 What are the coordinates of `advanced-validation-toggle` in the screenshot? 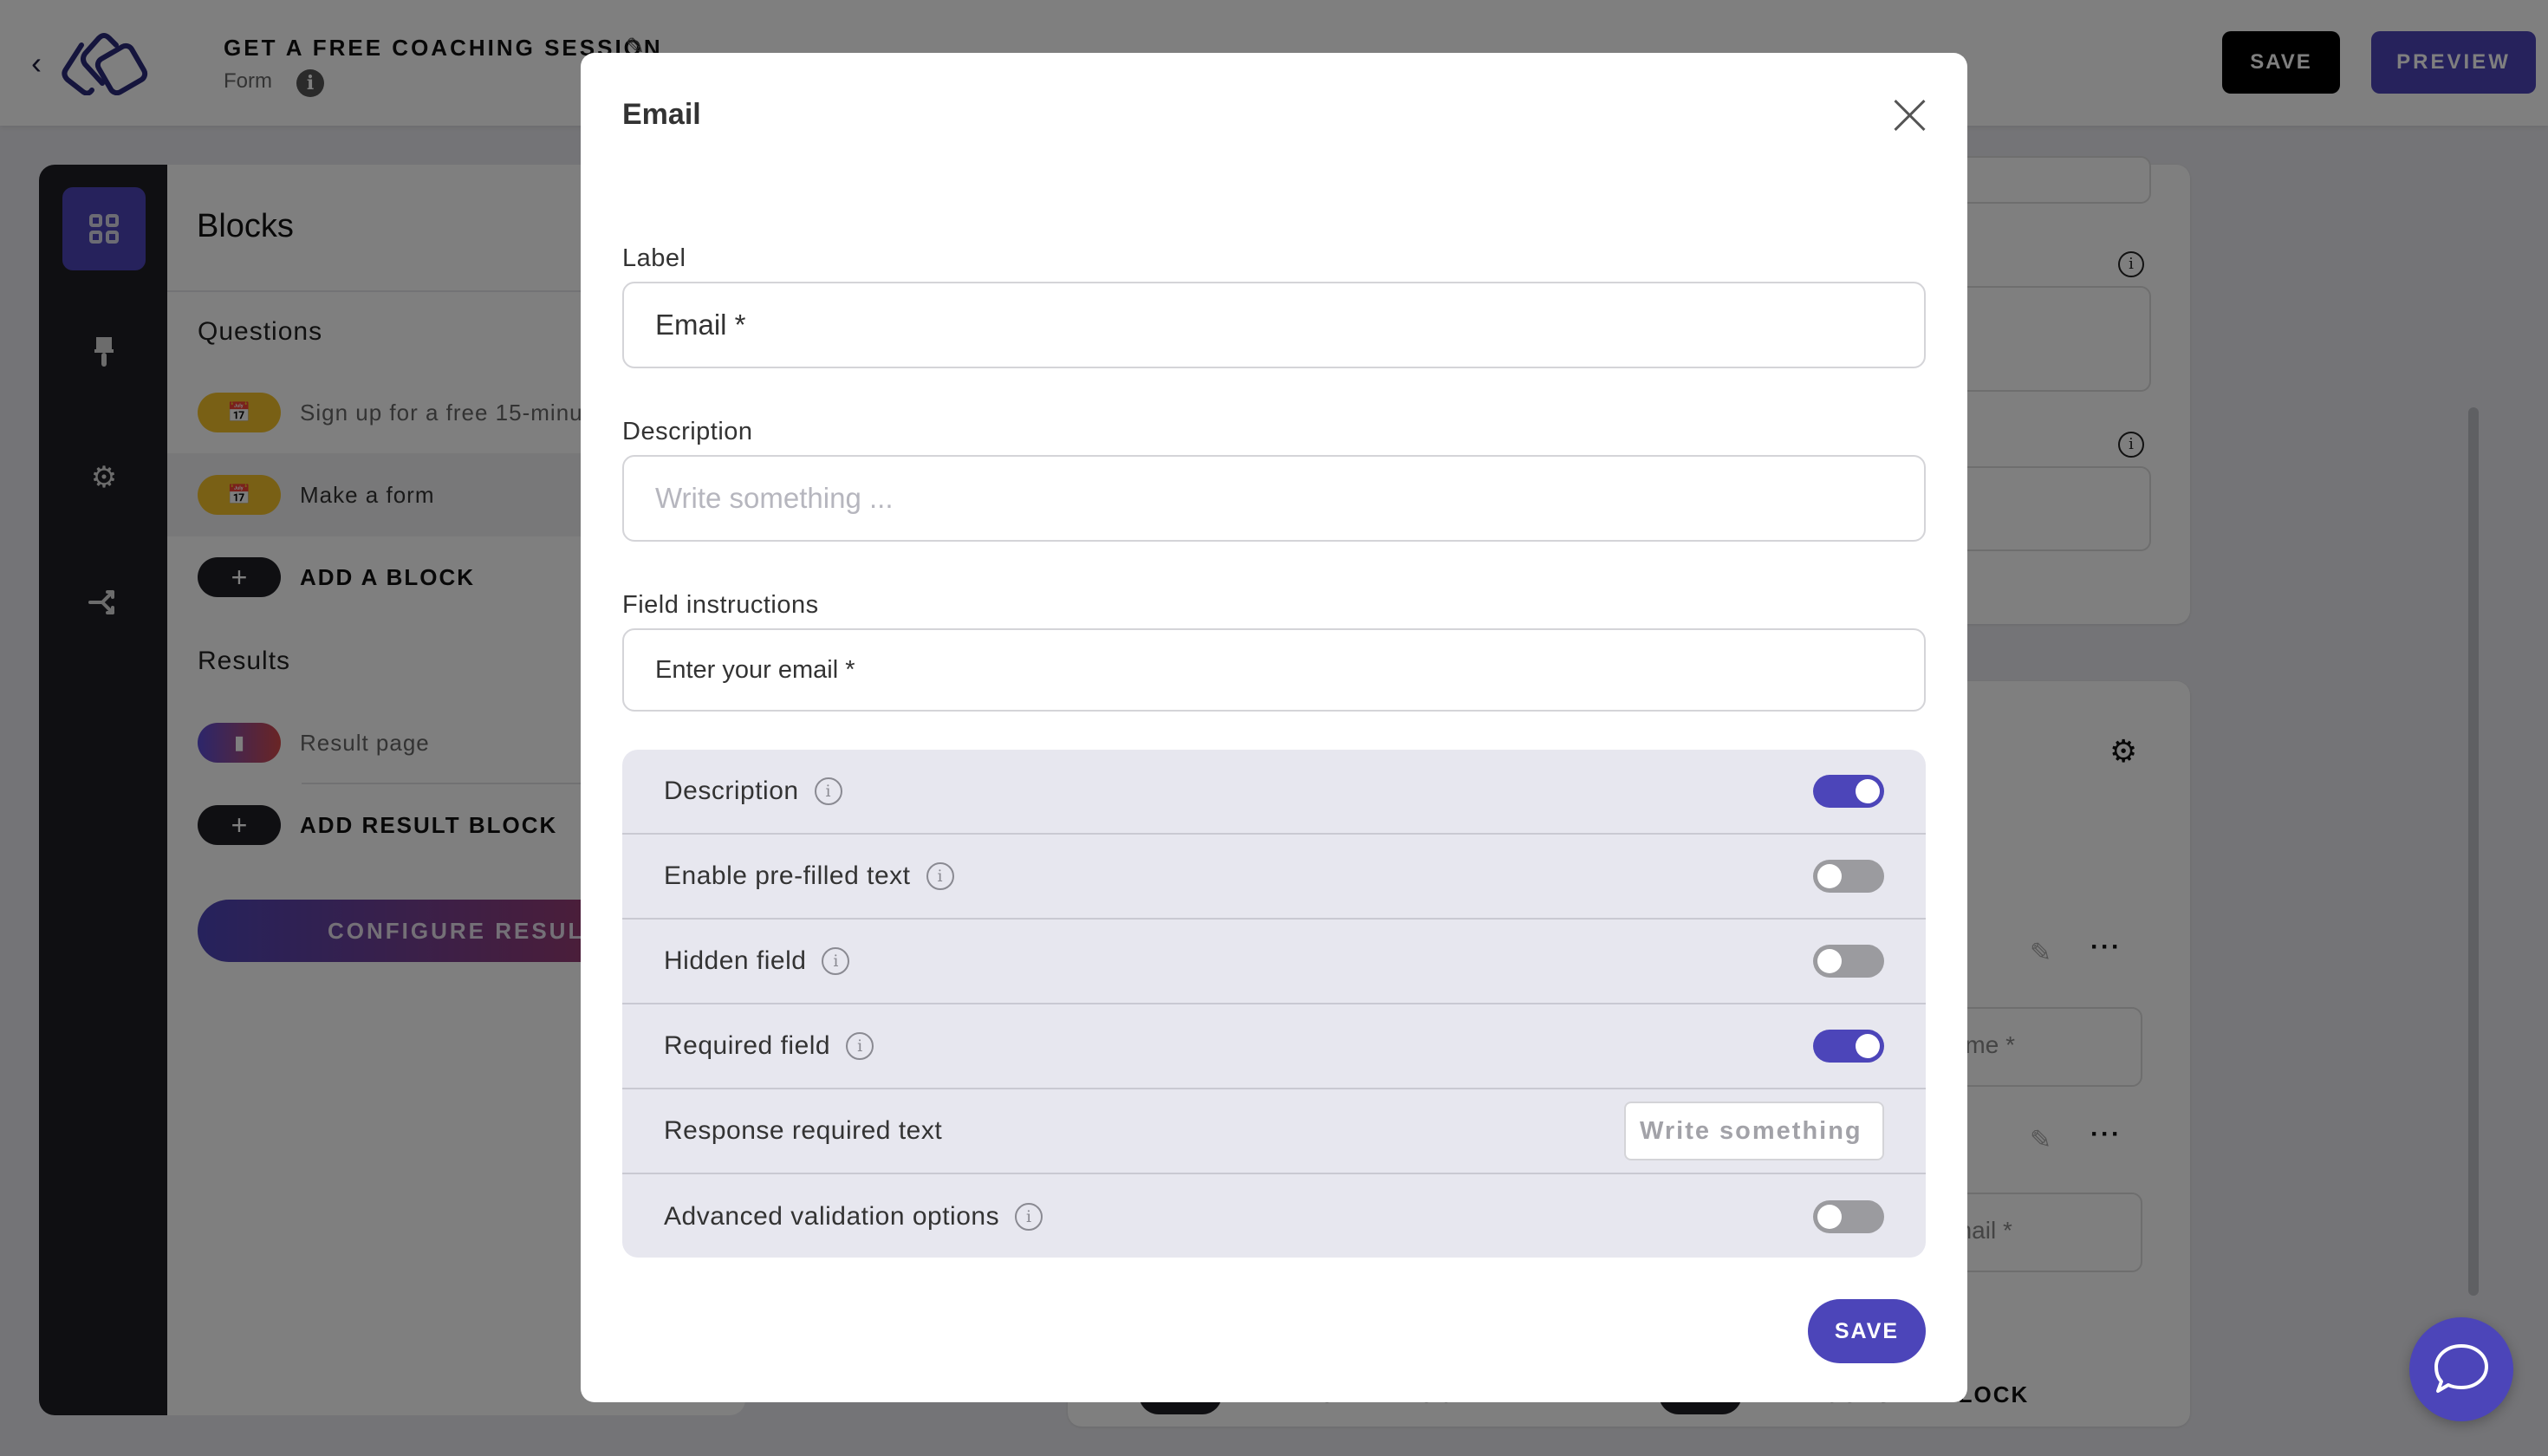 It's located at (1848, 1216).